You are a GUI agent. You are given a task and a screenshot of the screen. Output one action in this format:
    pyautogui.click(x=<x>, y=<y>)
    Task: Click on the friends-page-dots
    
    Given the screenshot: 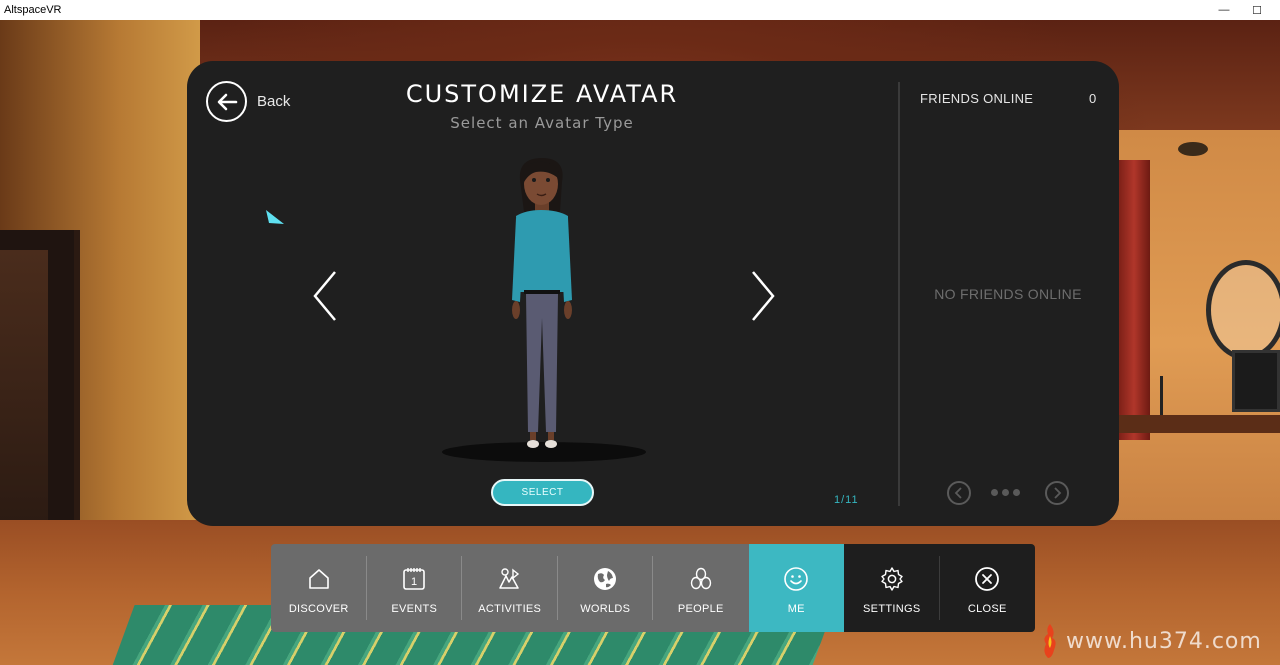 What is the action you would take?
    pyautogui.click(x=1005, y=492)
    